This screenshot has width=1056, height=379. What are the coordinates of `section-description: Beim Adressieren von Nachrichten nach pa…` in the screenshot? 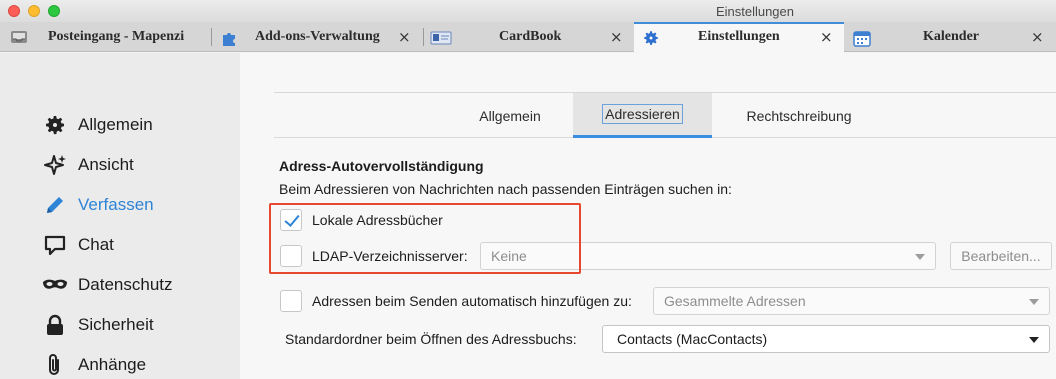 It's located at (505, 189).